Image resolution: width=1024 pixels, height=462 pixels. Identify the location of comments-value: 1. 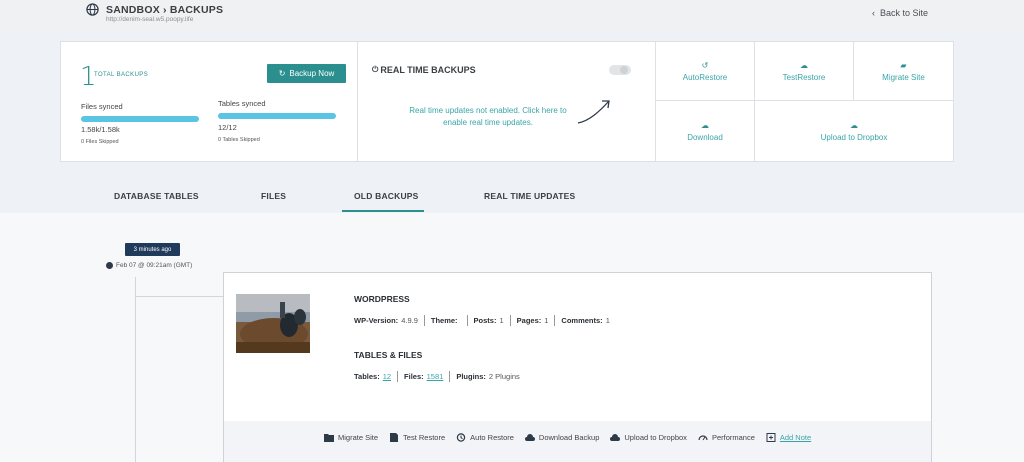
(607, 320).